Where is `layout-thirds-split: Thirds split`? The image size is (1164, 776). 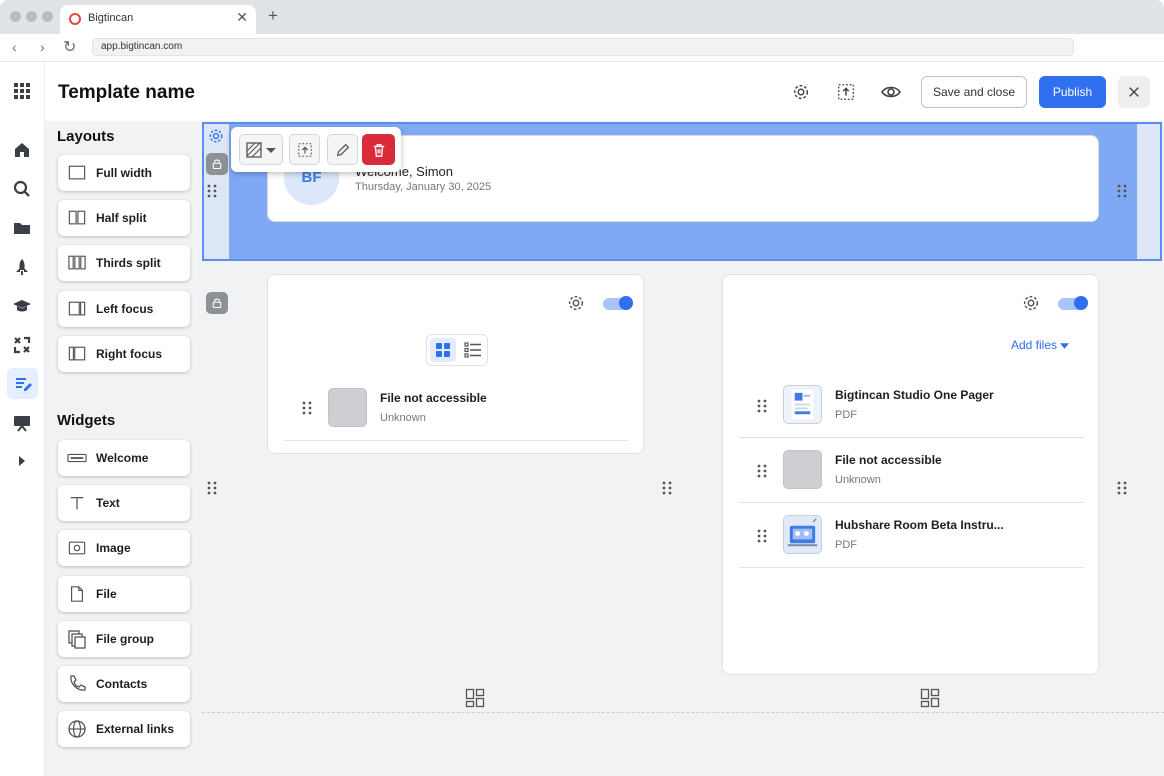
layout-thirds-split: Thirds split is located at coordinates (124, 263).